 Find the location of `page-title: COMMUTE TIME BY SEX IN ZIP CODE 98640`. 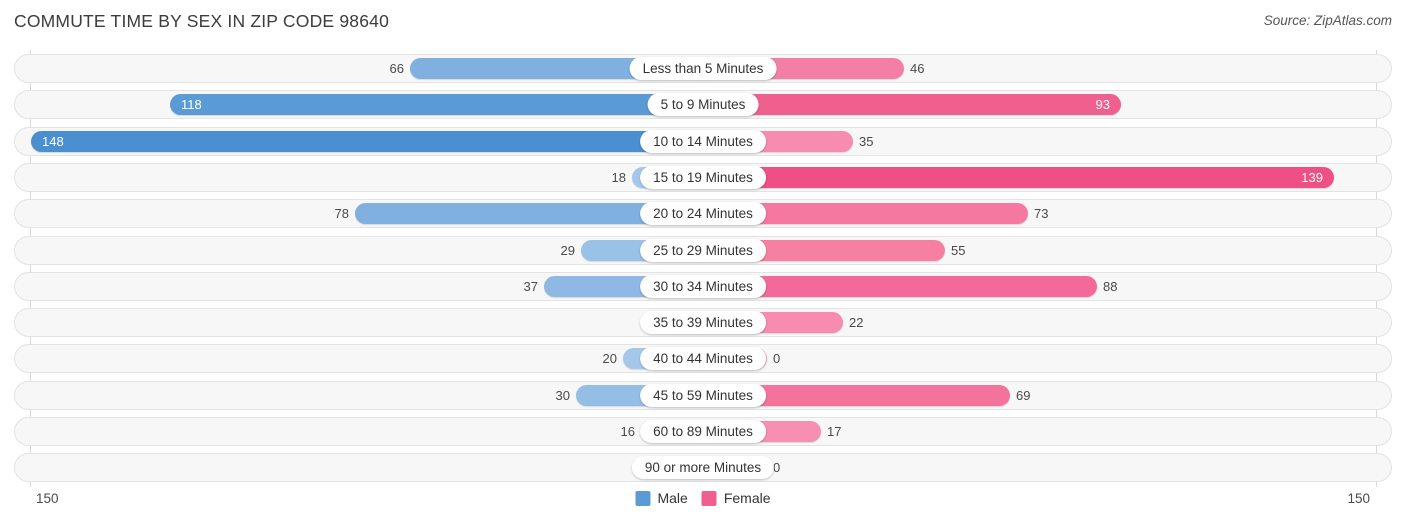

page-title: COMMUTE TIME BY SEX IN ZIP CODE 98640 is located at coordinates (202, 21).